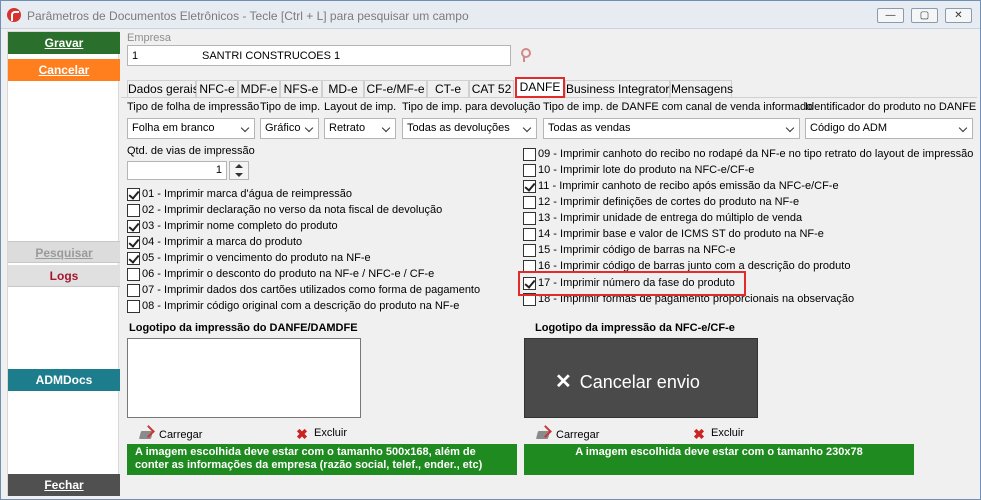 The image size is (981, 500). What do you see at coordinates (177, 170) in the screenshot?
I see `qtd-vias-input: 1` at bounding box center [177, 170].